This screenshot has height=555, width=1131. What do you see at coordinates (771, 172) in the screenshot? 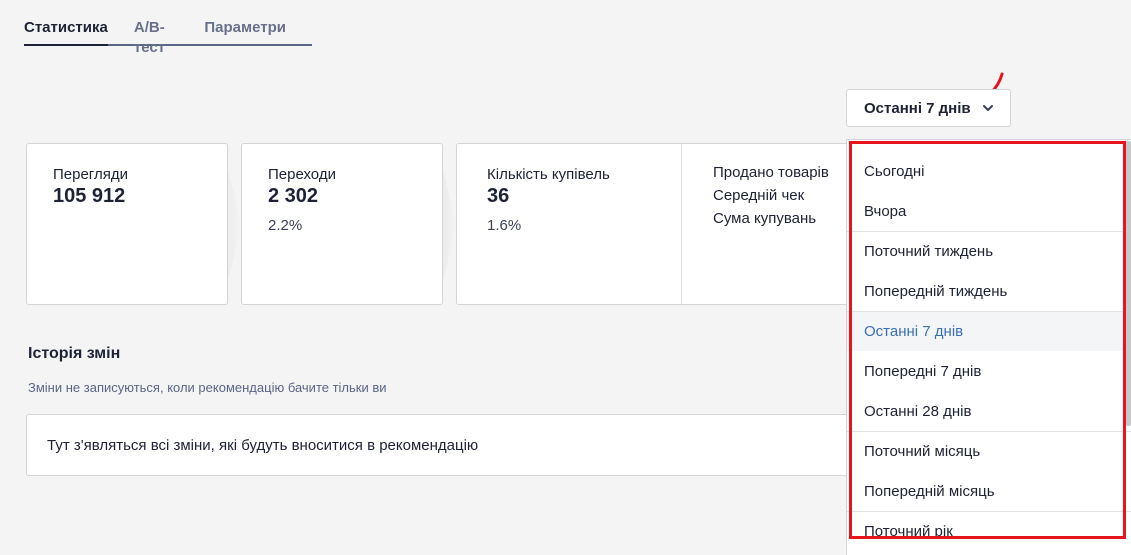
I see `metric-items-sold: Продано товарів` at bounding box center [771, 172].